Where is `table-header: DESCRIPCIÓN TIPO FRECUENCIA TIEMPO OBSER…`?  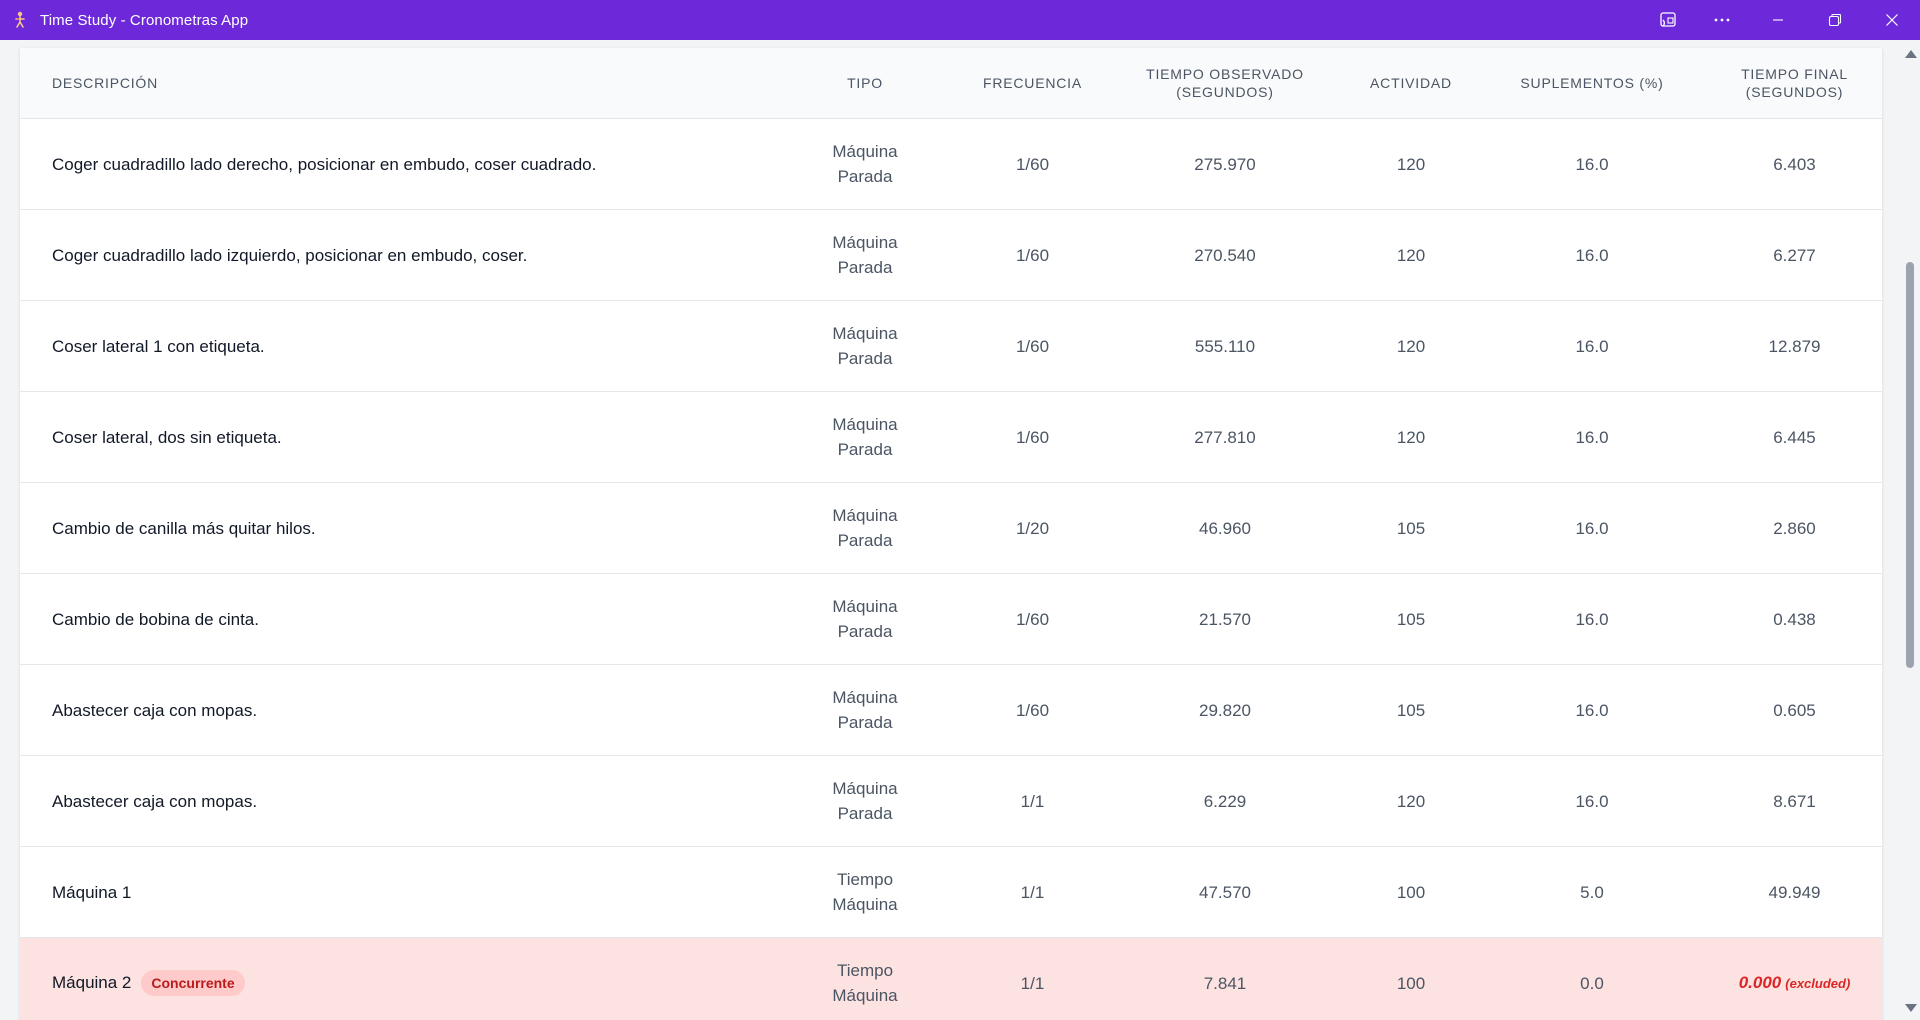 table-header: DESCRIPCIÓN TIPO FRECUENCIA TIEMPO OBSER… is located at coordinates (951, 83).